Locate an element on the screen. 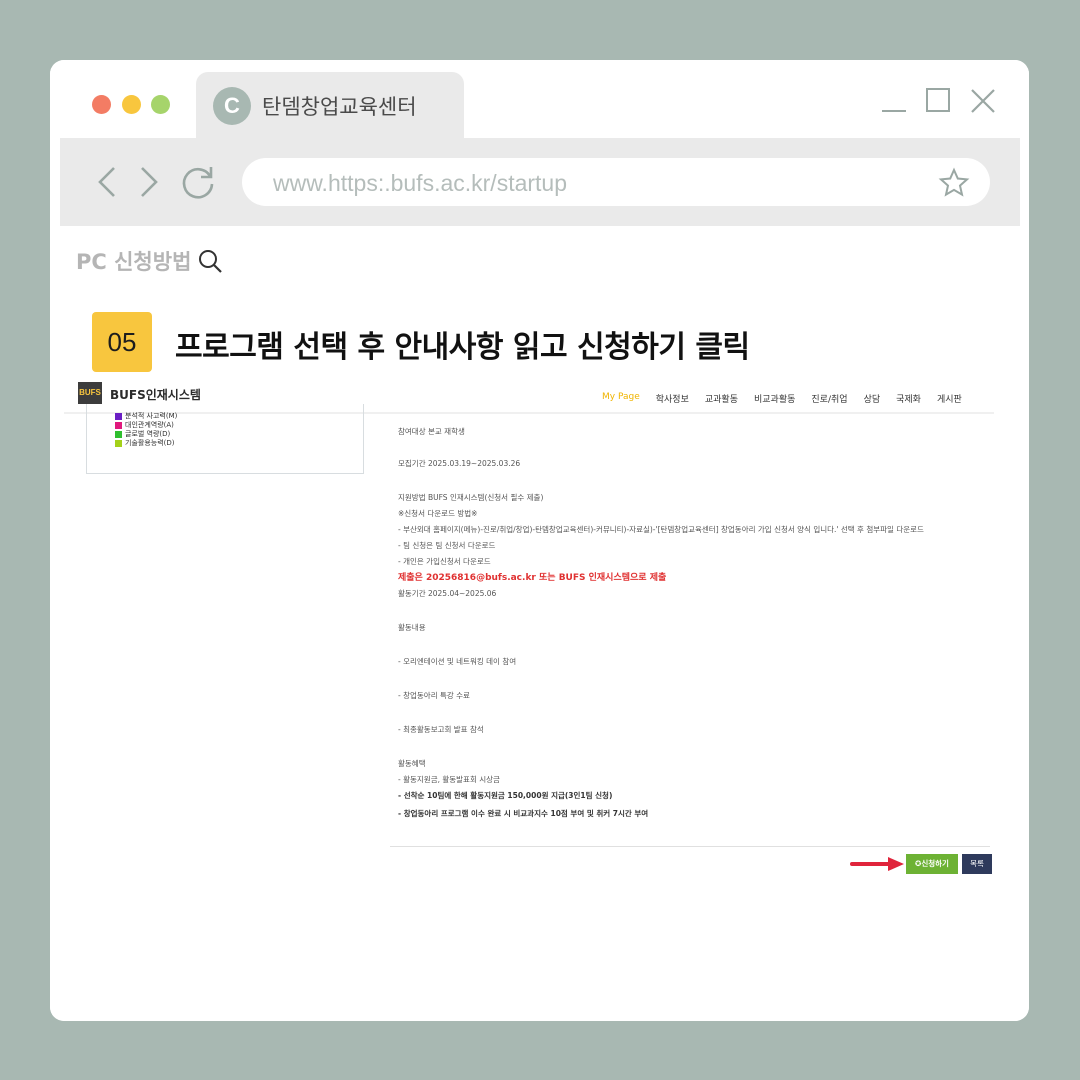 This screenshot has width=1080, height=1080. notice-benefit-1: - 활동지원금, 활동발표회 시상금 is located at coordinates (449, 779).